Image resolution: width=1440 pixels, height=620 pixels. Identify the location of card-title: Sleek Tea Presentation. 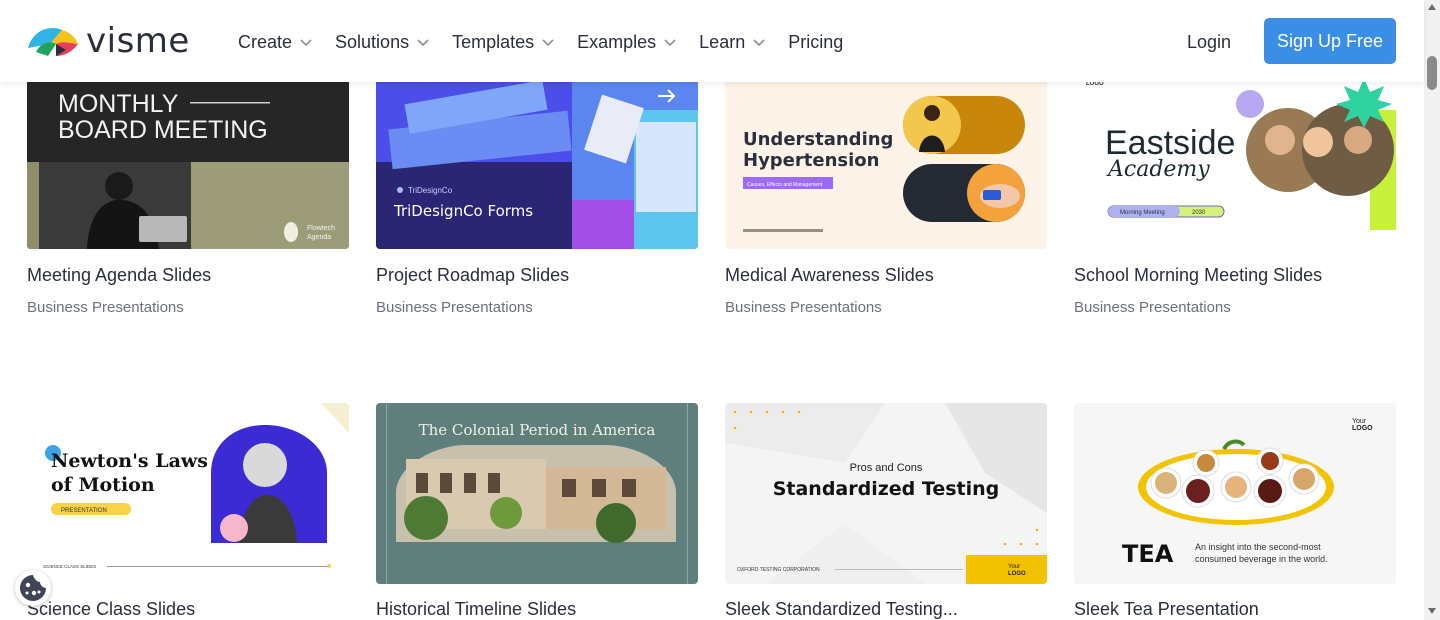
(1166, 609).